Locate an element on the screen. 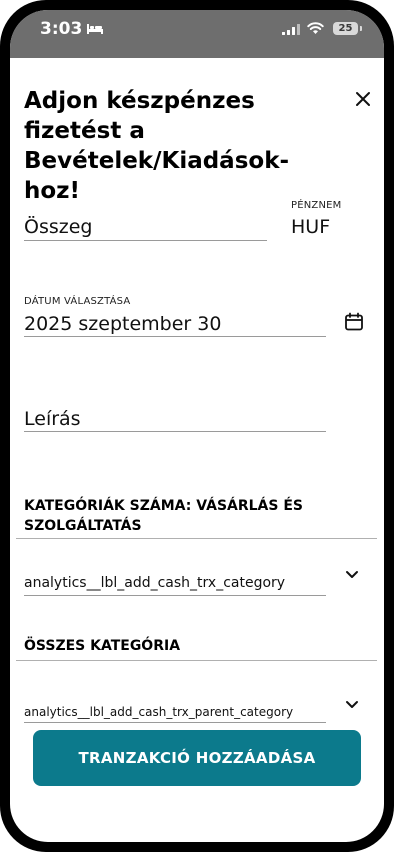  description-input: Leírás is located at coordinates (52, 419).